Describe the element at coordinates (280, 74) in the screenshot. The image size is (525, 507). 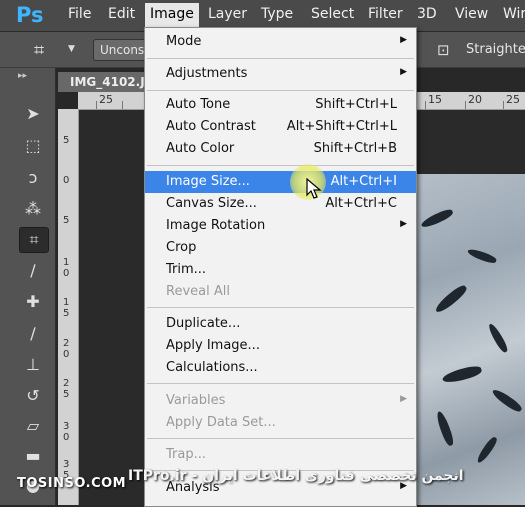
I see `menu-item-adjustments: Adjustments ▶` at that location.